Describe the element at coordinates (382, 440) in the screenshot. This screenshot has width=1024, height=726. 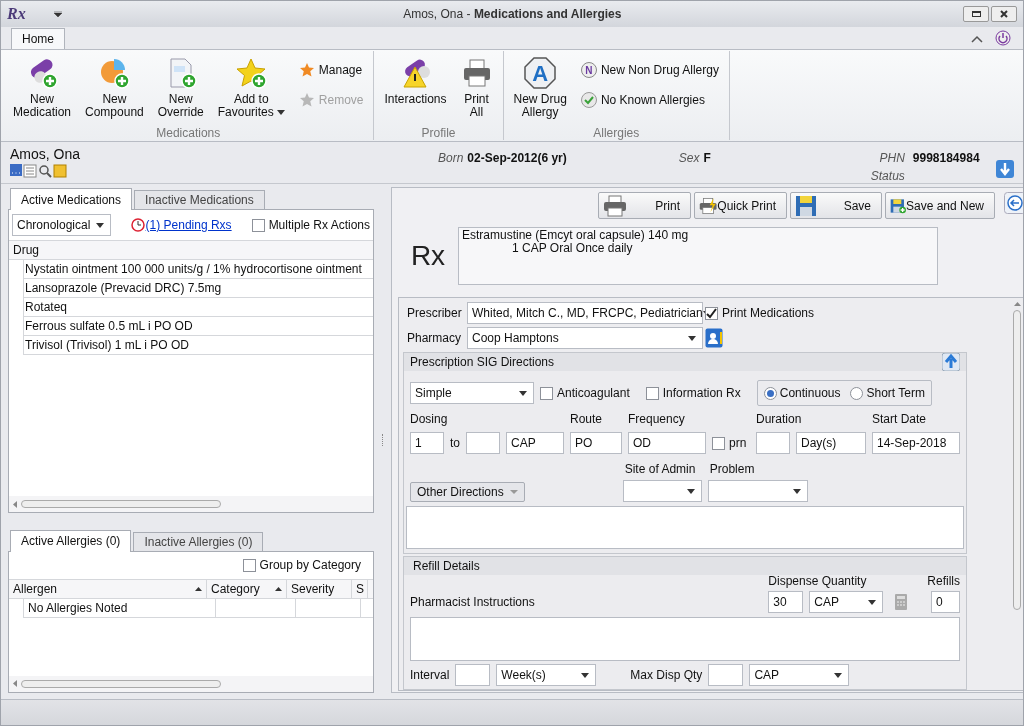
I see `splitter-handle` at that location.